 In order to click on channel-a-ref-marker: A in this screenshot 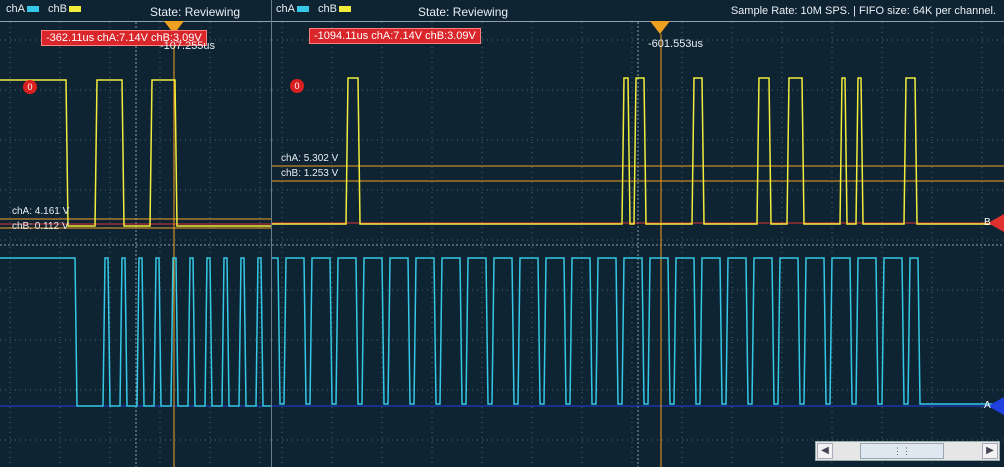, I will do `click(994, 406)`.